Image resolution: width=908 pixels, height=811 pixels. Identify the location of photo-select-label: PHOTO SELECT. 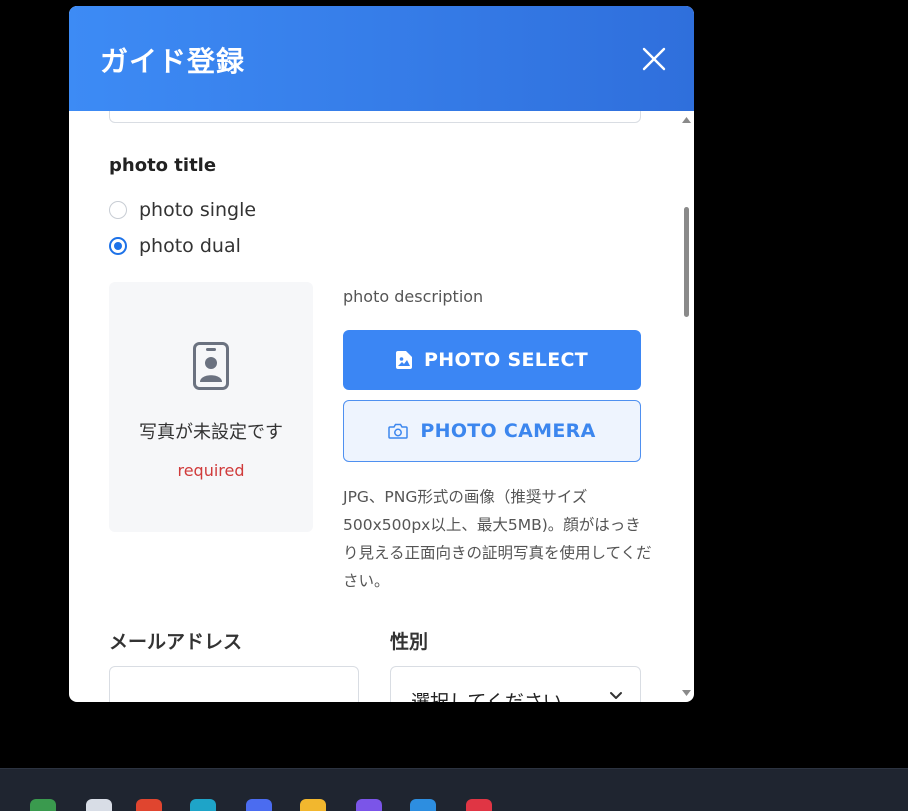
(506, 360).